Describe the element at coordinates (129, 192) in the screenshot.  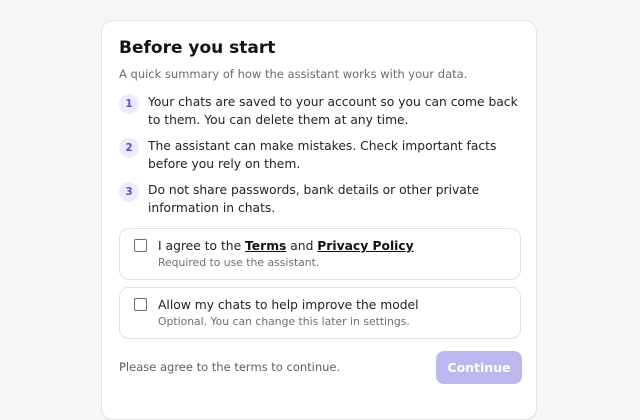
I see `step-number-badge: 3` at that location.